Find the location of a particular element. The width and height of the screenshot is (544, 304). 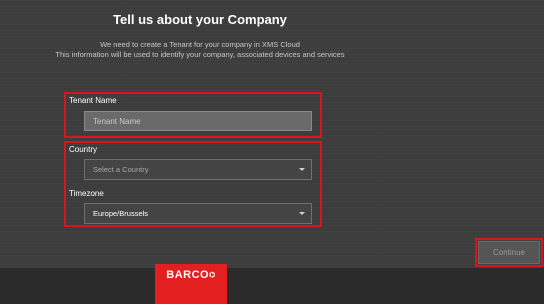

continue-button: Continue is located at coordinates (509, 252).